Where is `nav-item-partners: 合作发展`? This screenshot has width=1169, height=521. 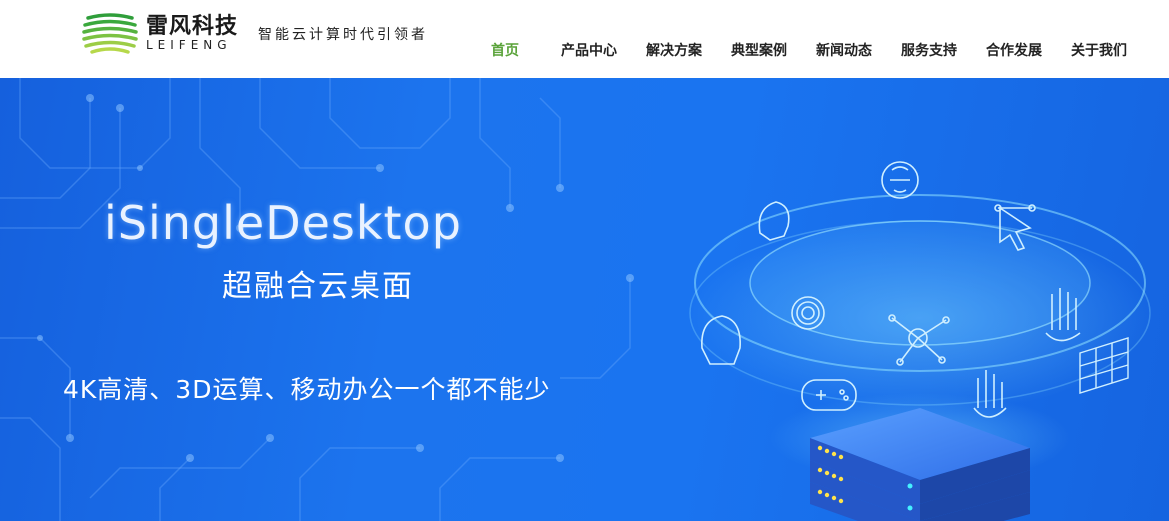
nav-item-partners: 合作发展 is located at coordinates (1014, 50).